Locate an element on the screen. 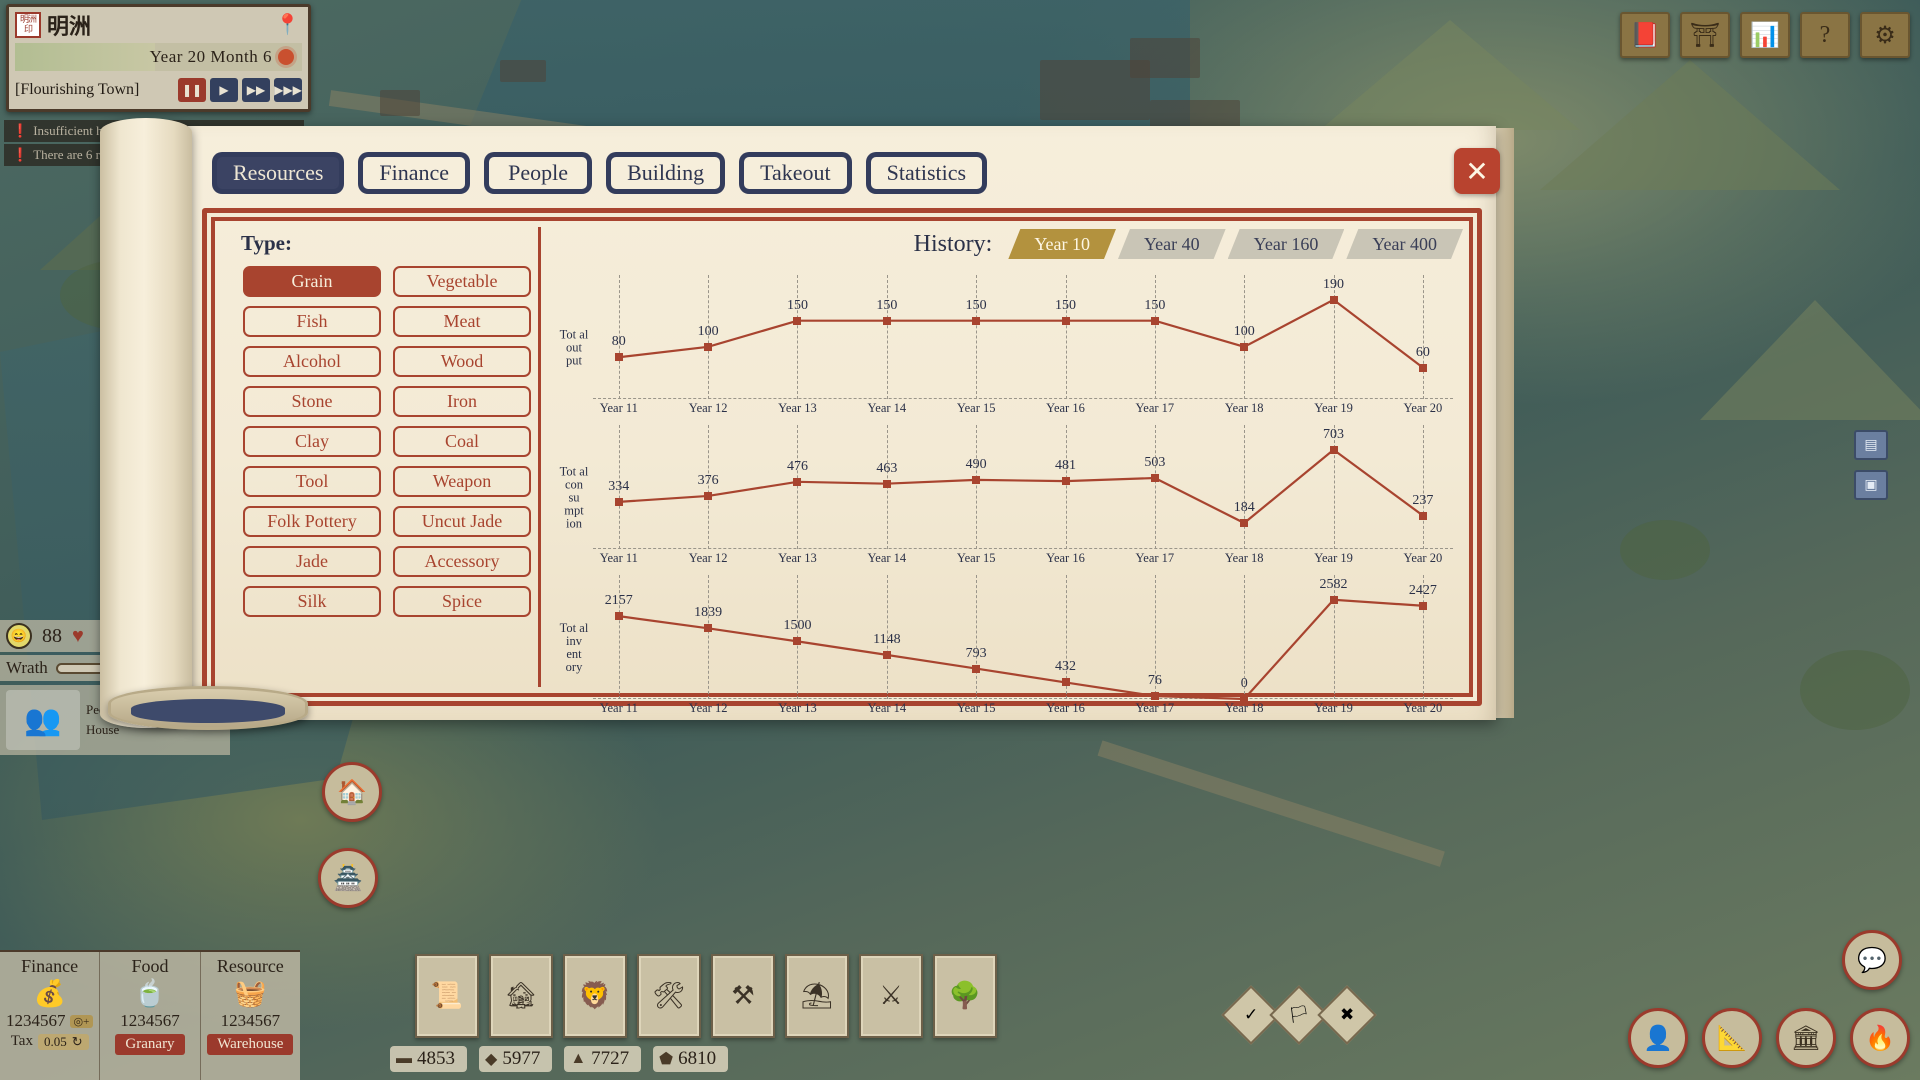  clay-counter: ⬟ 6810 is located at coordinates (691, 1059).